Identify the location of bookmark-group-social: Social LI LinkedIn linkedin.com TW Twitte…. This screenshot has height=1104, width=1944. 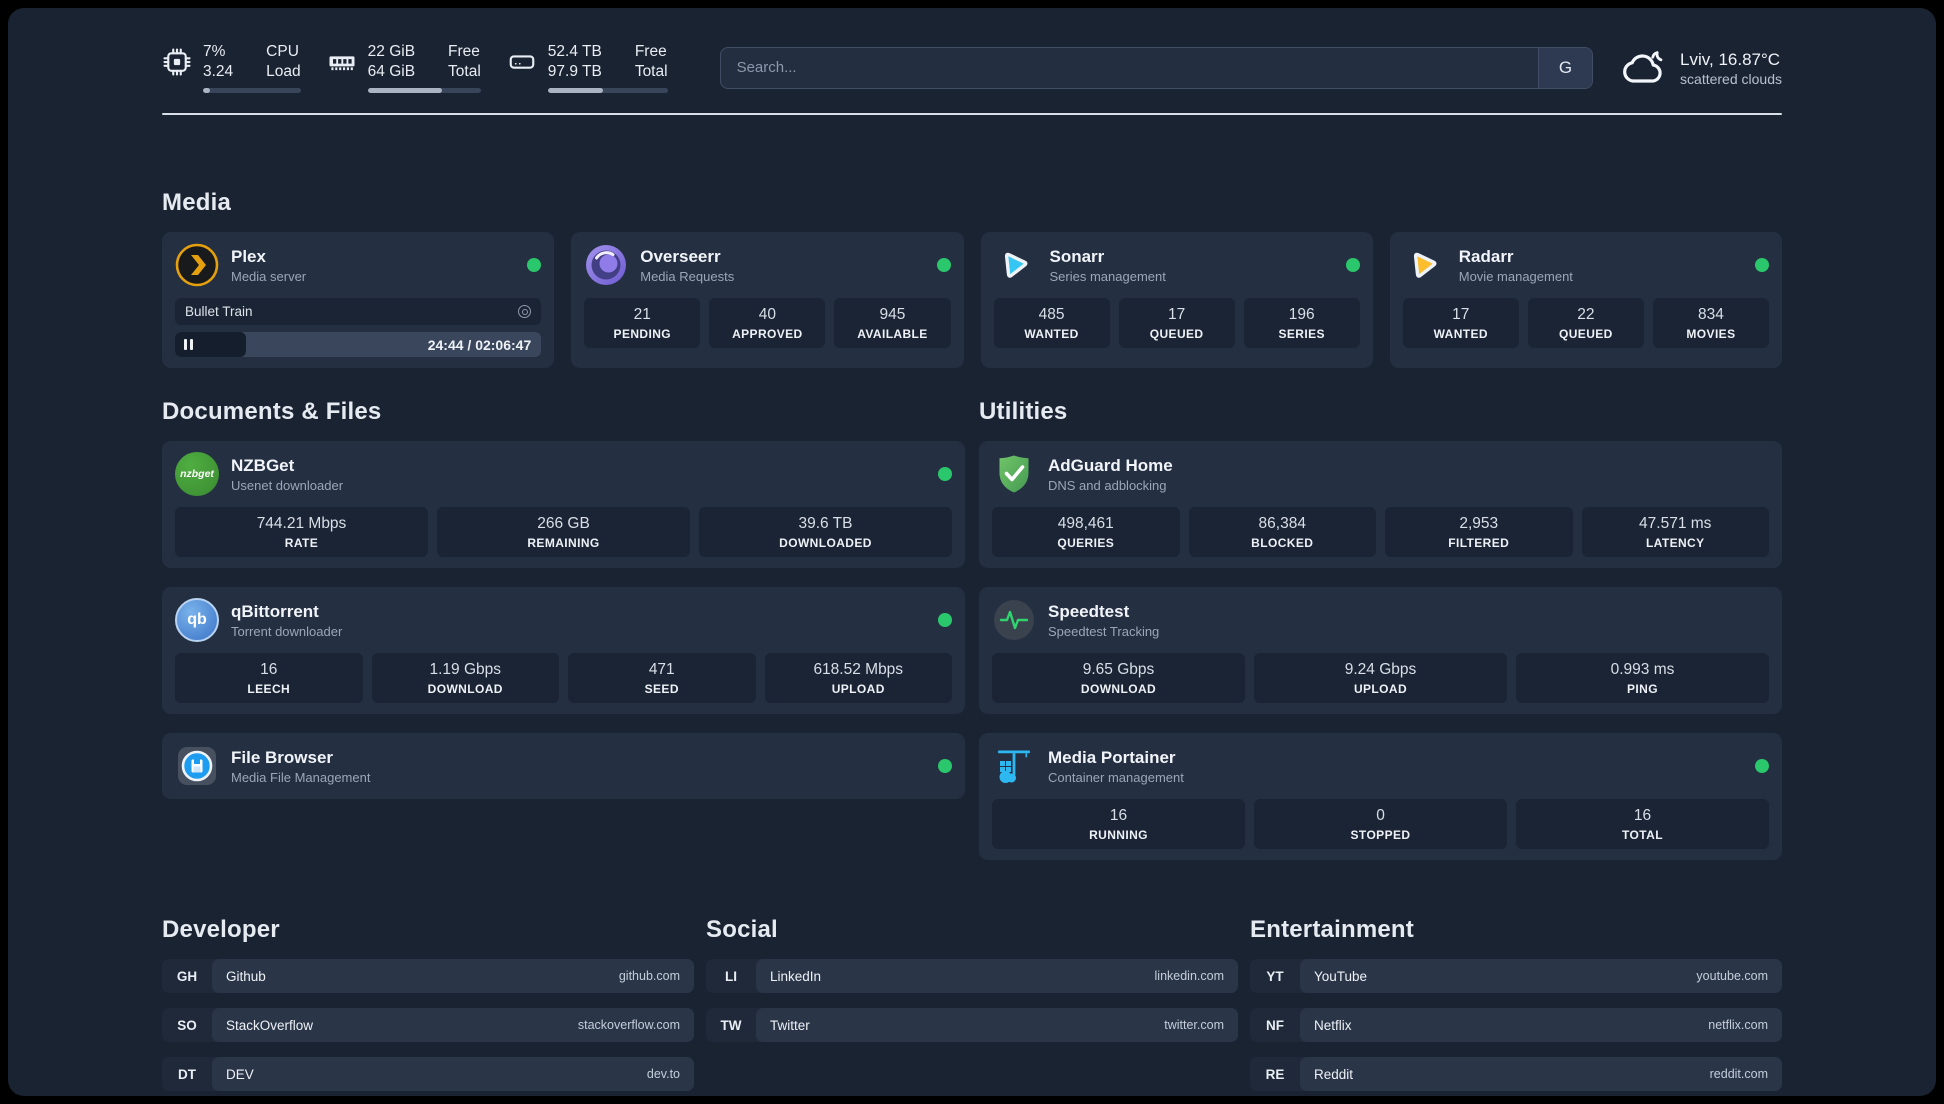
(972, 979).